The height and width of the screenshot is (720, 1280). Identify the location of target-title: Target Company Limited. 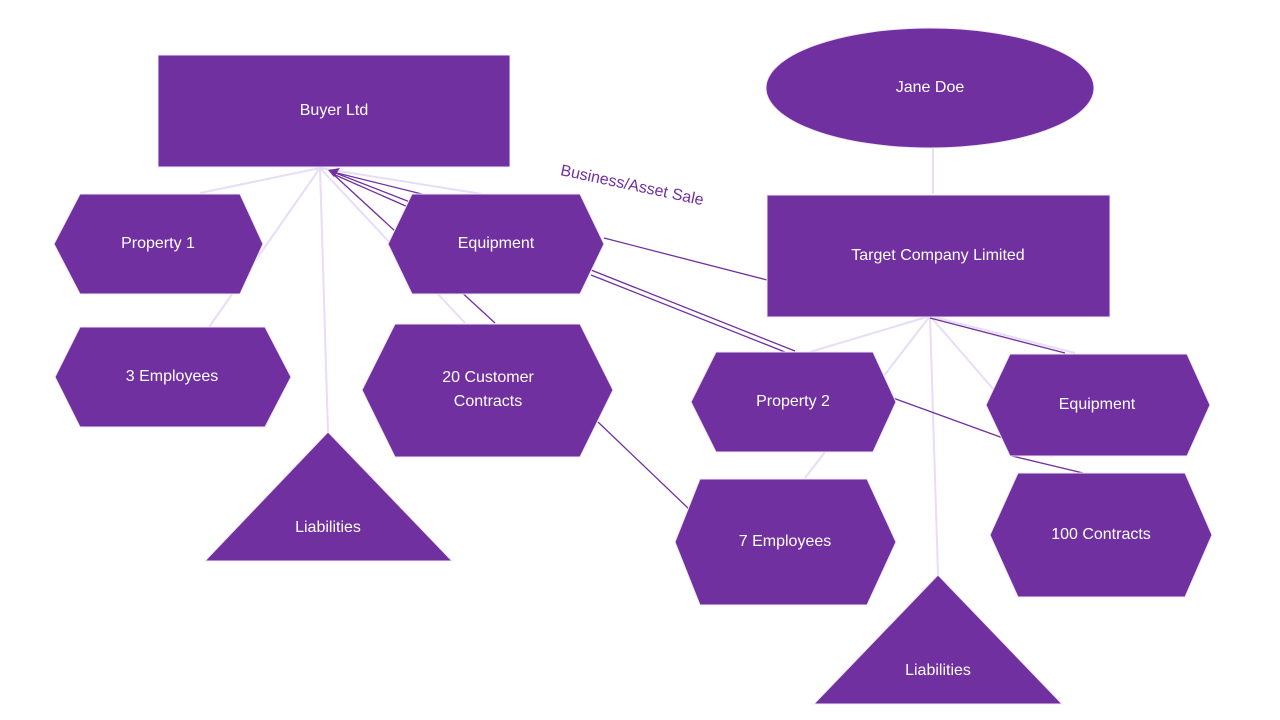
(937, 255).